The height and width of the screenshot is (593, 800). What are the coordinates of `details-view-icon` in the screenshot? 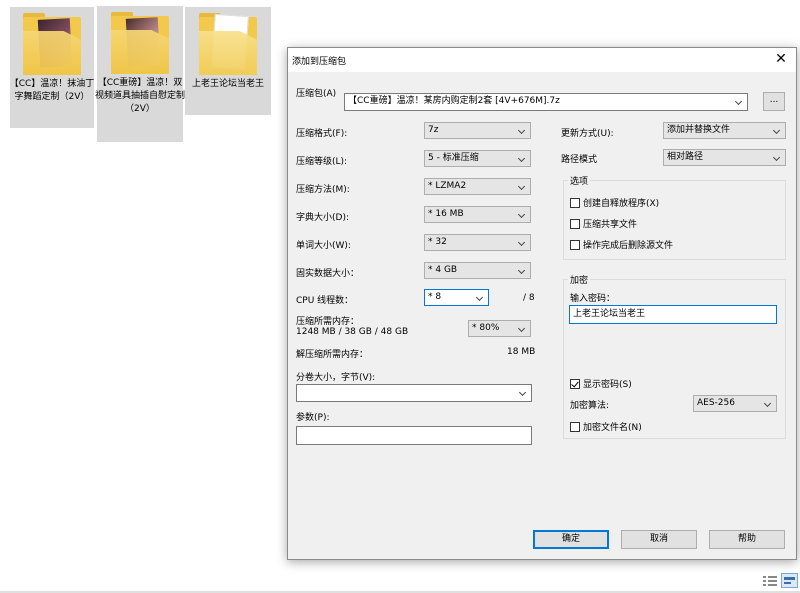 It's located at (770, 581).